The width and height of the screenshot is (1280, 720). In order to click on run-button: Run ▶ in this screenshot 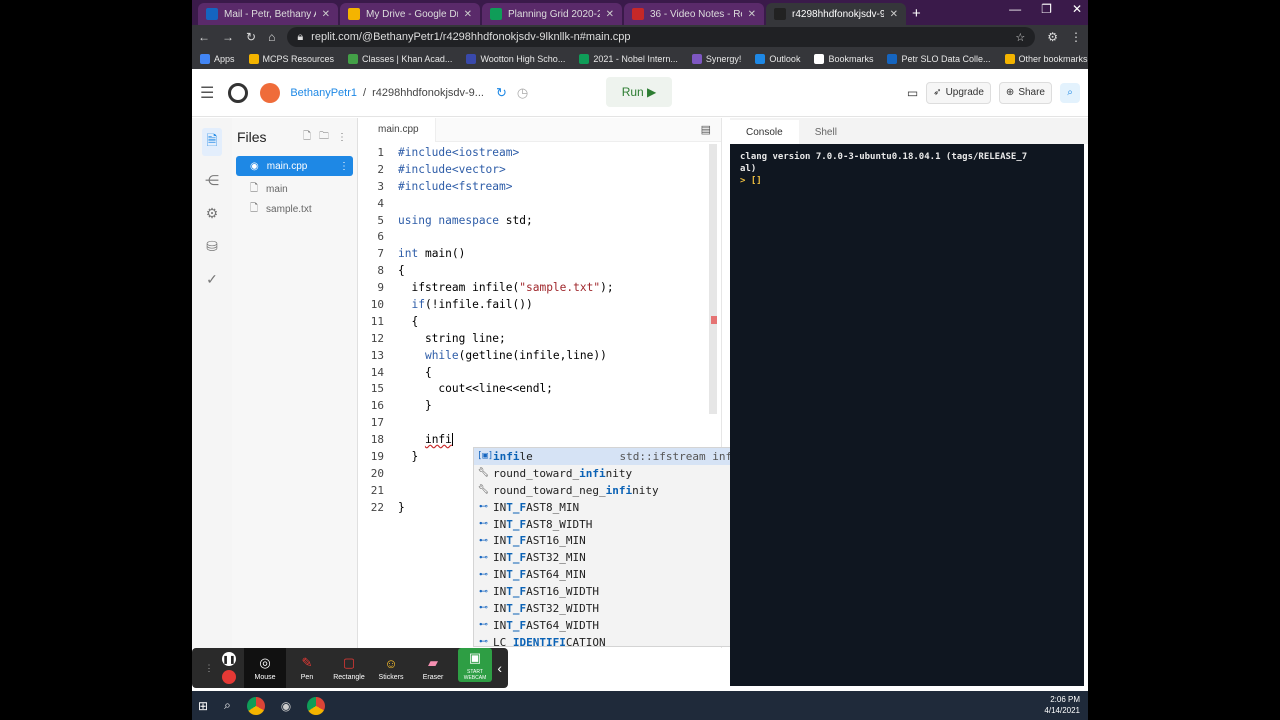, I will do `click(639, 92)`.